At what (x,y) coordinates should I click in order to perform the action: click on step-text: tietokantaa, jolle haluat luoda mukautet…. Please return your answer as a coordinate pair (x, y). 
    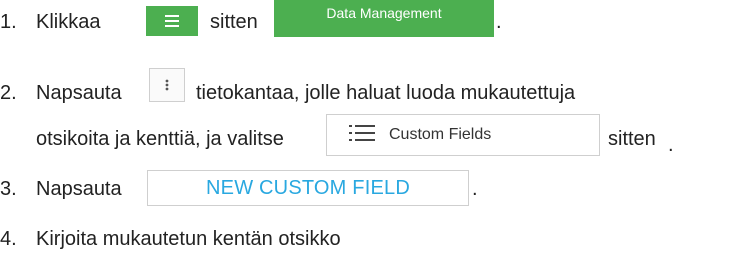
    Looking at the image, I should click on (386, 93).